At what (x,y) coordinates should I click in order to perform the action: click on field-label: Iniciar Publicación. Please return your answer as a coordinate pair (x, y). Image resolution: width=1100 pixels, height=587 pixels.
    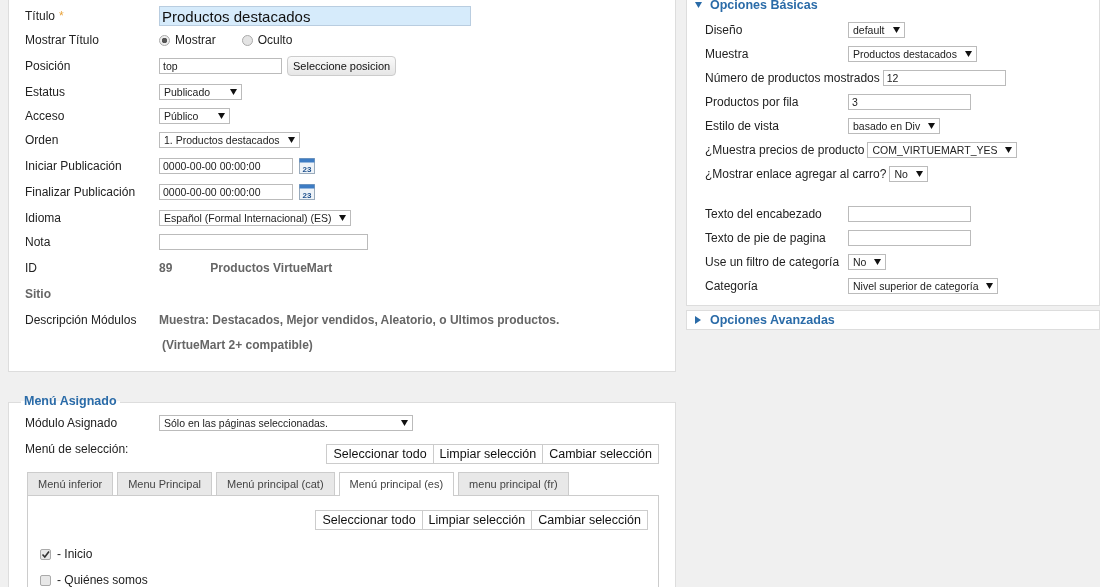
    Looking at the image, I should click on (74, 166).